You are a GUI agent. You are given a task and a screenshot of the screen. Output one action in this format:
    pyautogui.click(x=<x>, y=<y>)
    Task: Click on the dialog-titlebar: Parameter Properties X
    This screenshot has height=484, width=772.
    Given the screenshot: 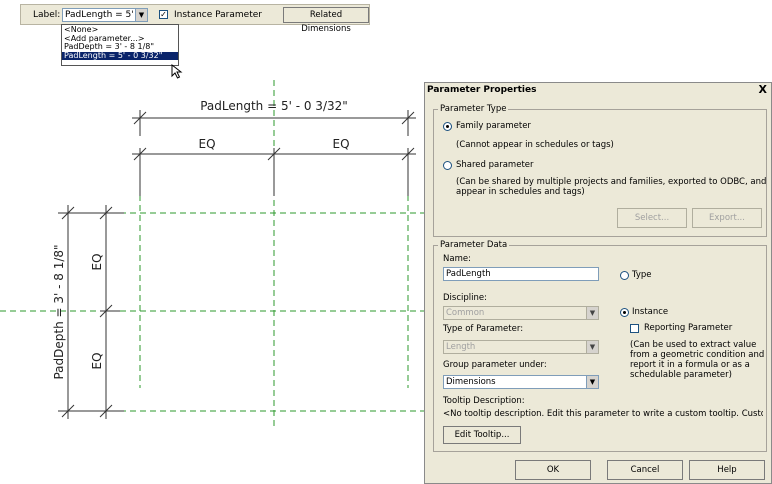 What is the action you would take?
    pyautogui.click(x=598, y=90)
    